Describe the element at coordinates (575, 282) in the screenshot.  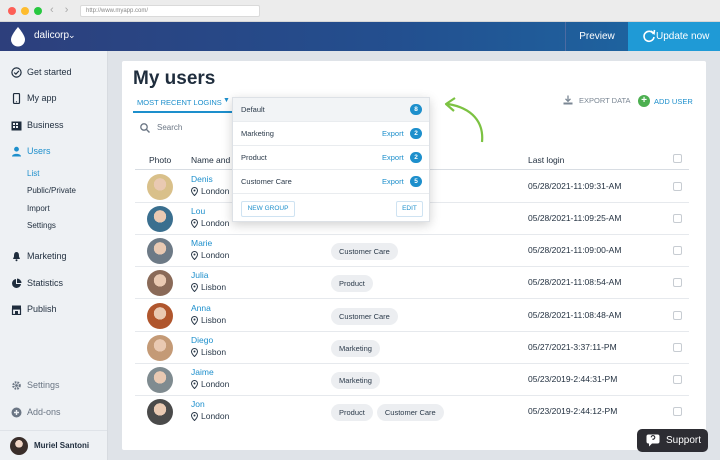
I see `last-login-value: 05/28/2021-11:08:54-AM` at that location.